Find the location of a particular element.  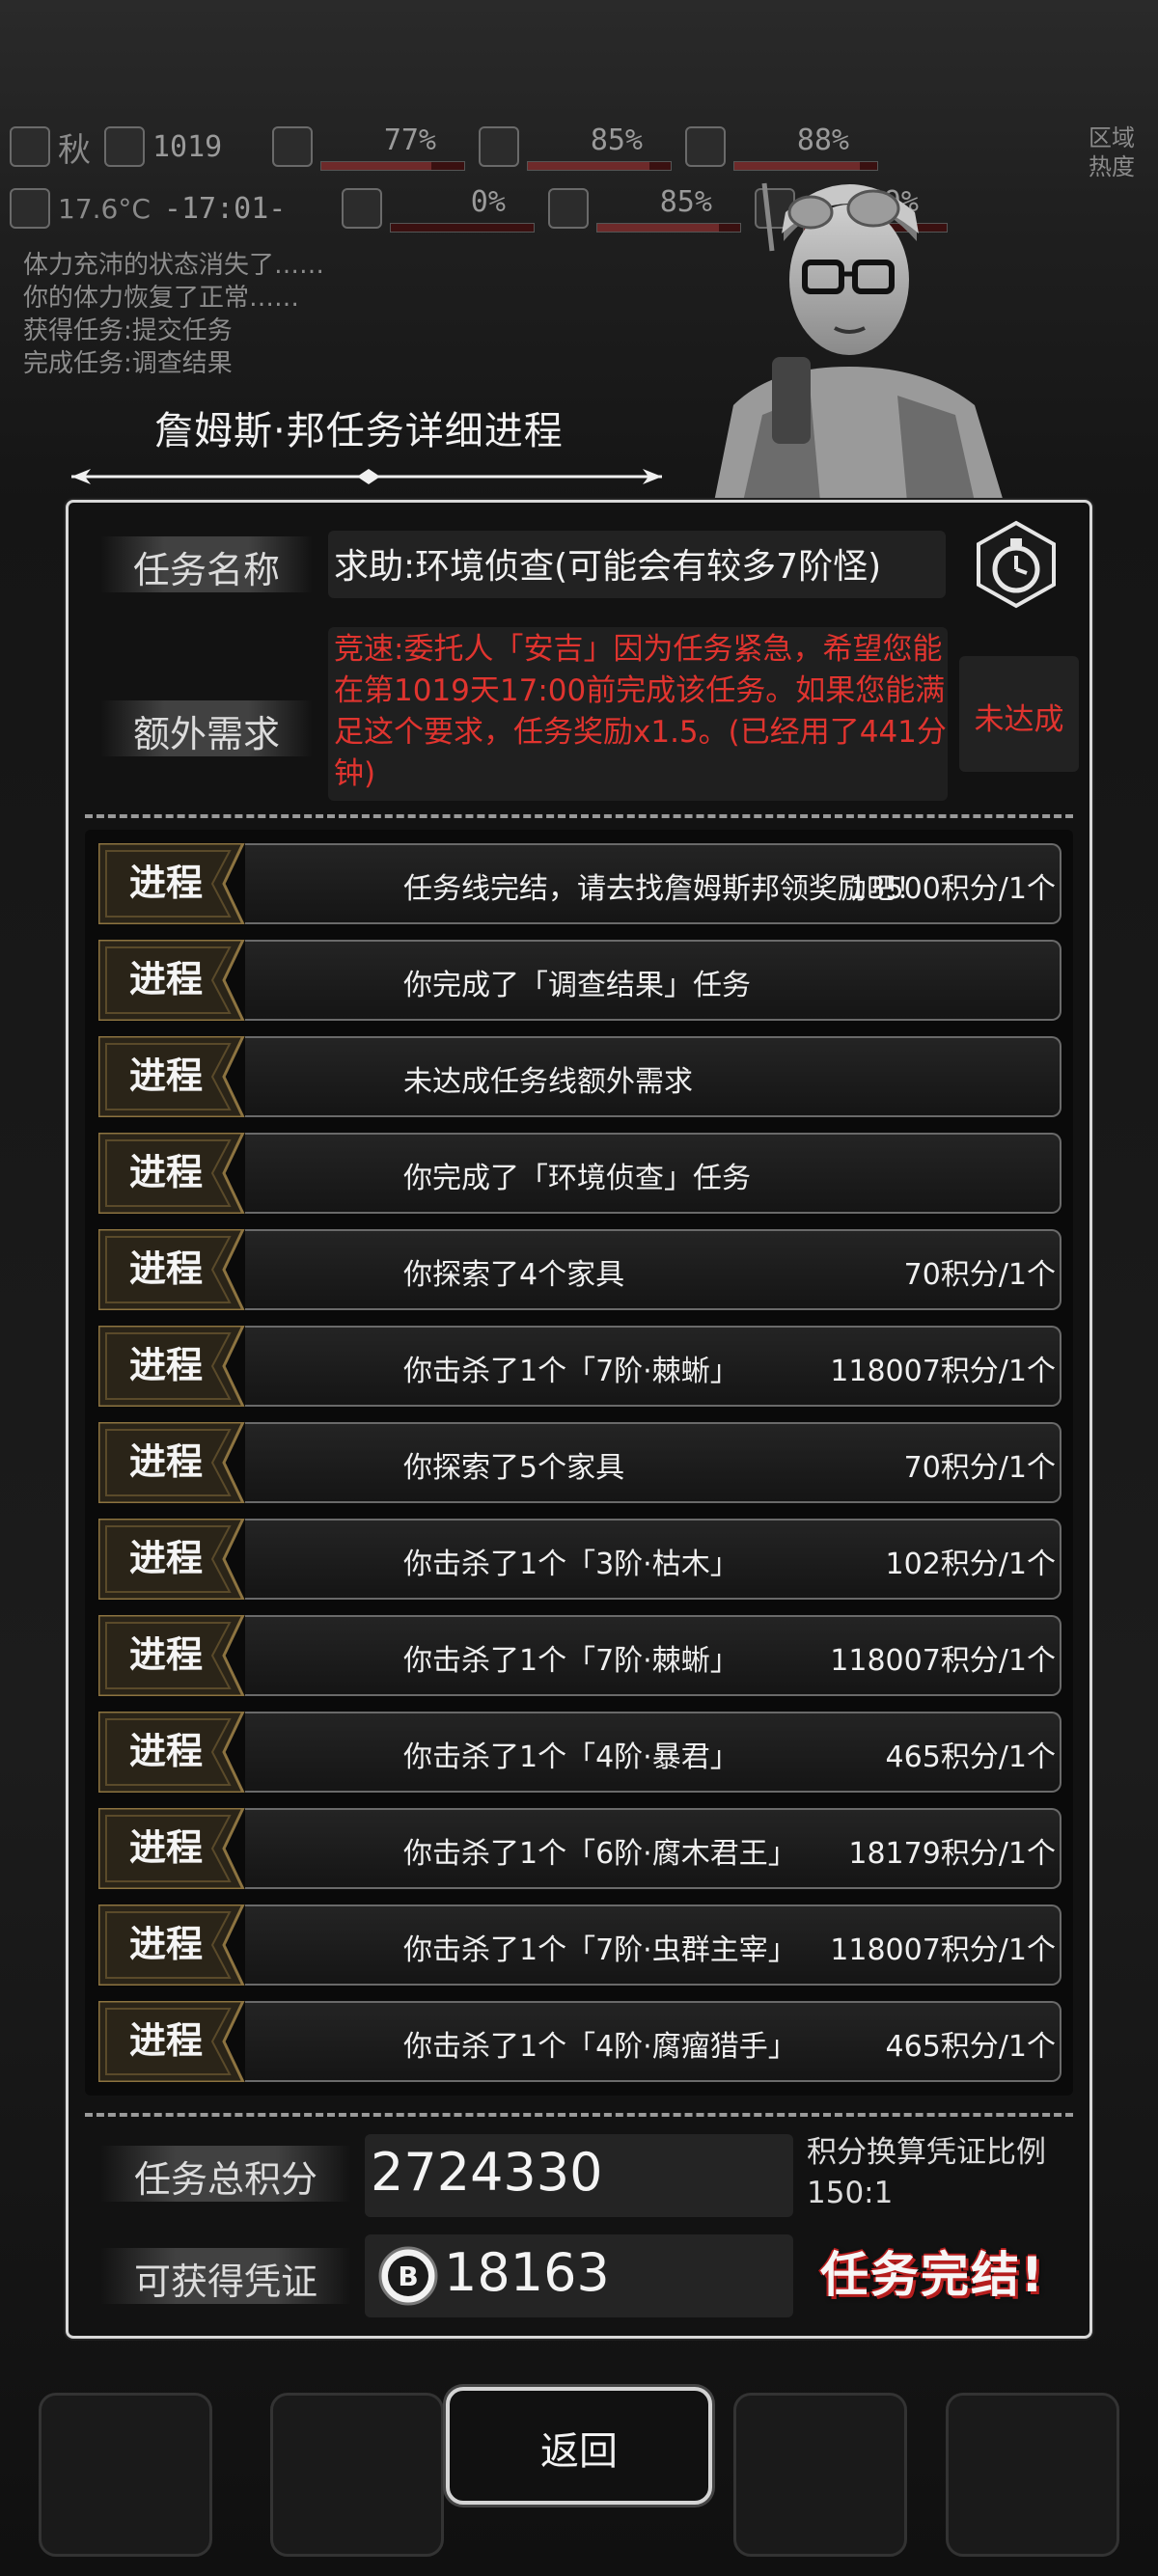

stopwatch-icon is located at coordinates (1016, 565).